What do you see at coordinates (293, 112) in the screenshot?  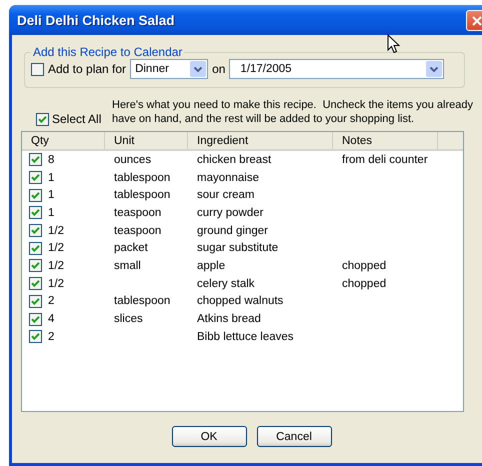 I see `instructions-text: Here's what you need to make this recipe. Uncheck the items you already have on hand, and the rest will be added to your shopping list.` at bounding box center [293, 112].